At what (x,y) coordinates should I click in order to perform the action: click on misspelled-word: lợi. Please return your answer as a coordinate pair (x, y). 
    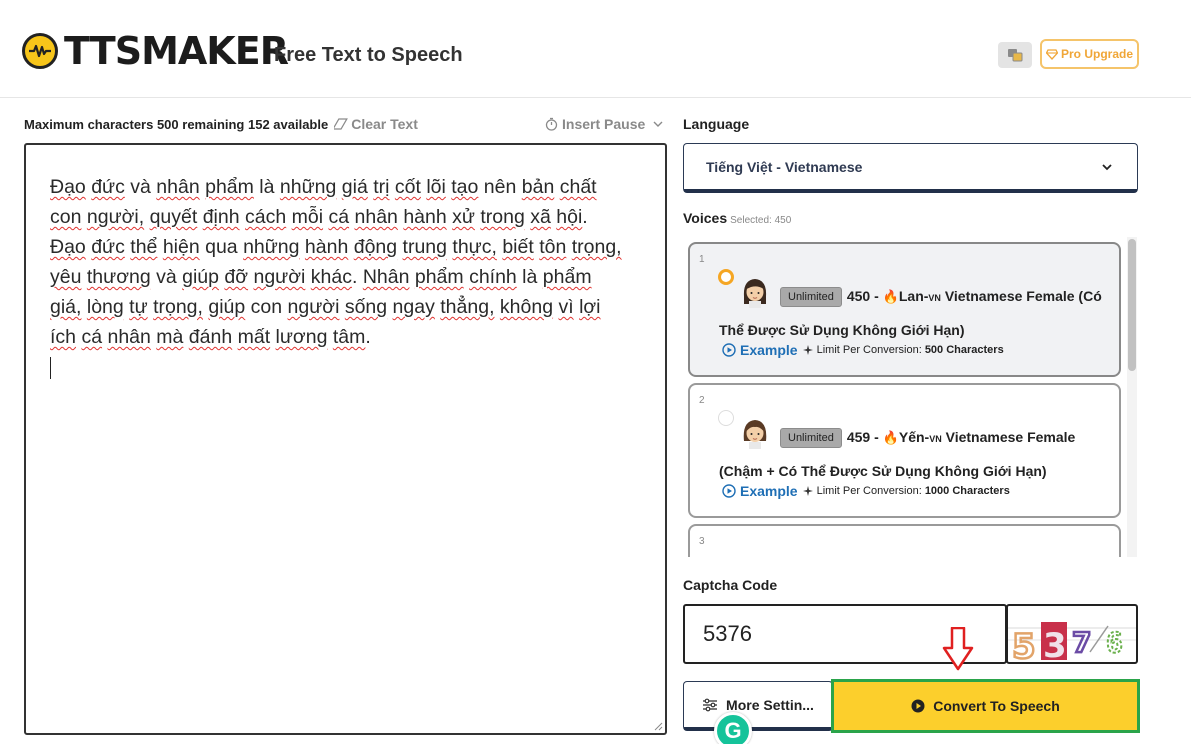
    Looking at the image, I should click on (590, 307).